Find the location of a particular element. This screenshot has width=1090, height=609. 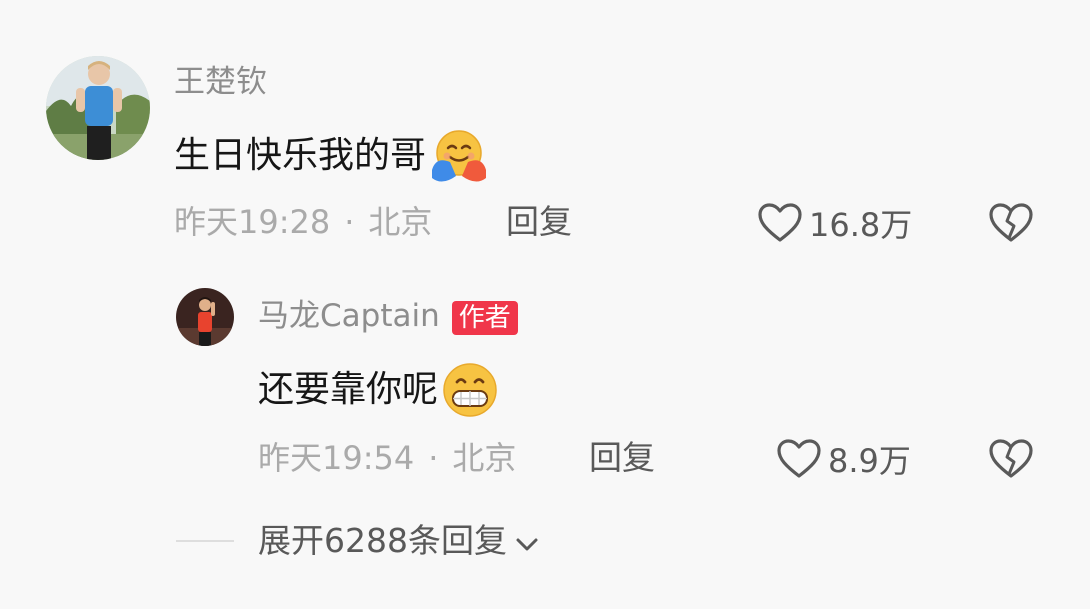

reply-dislike-button is located at coordinates (1011, 461).